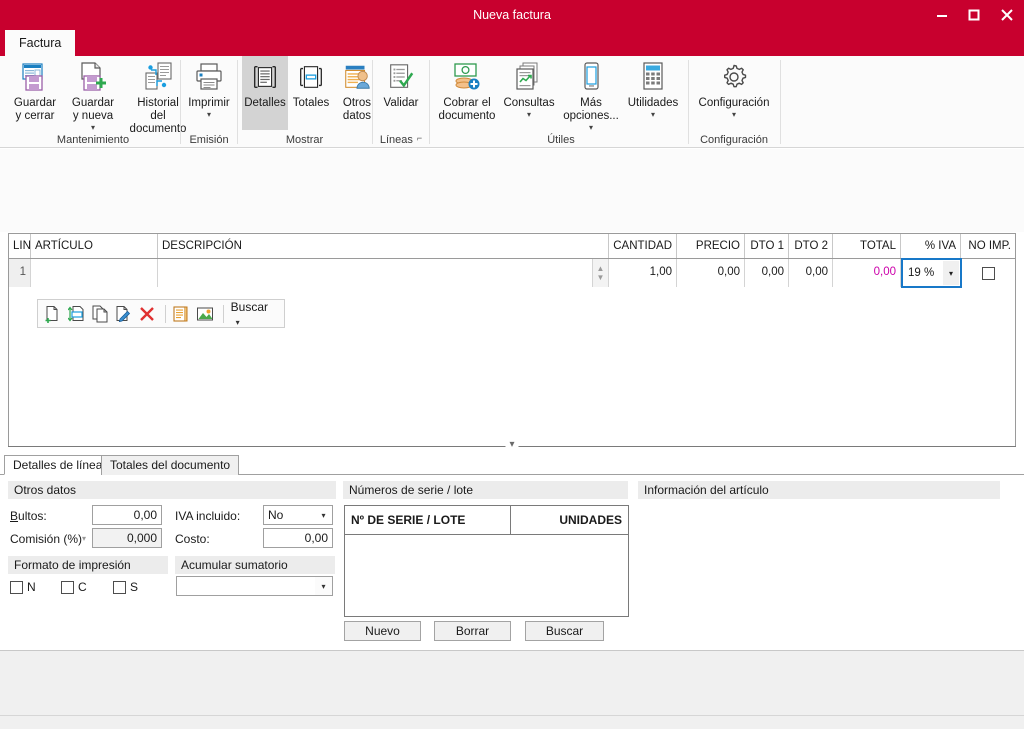 This screenshot has width=1024, height=729. I want to click on insert-line-icon, so click(76, 313).